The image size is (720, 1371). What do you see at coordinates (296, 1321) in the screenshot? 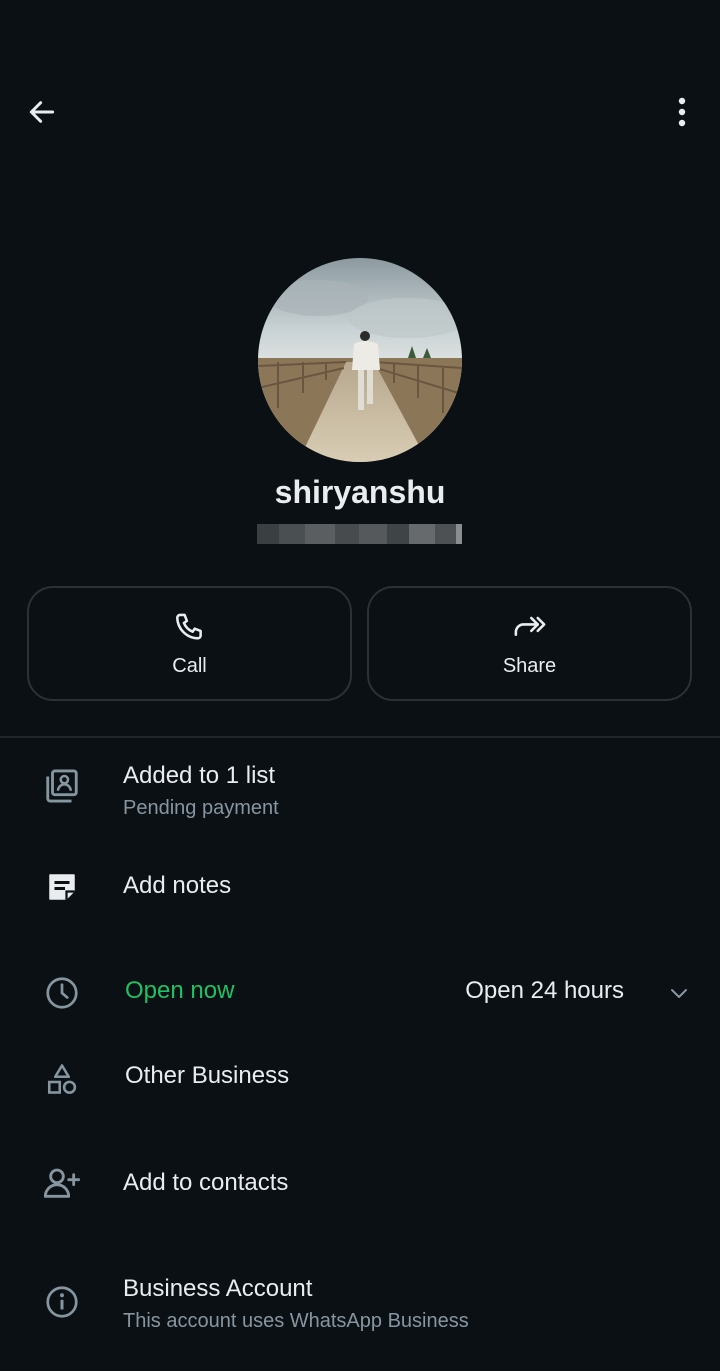
I see `business-account-subtitle: This account uses WhatsApp Business` at bounding box center [296, 1321].